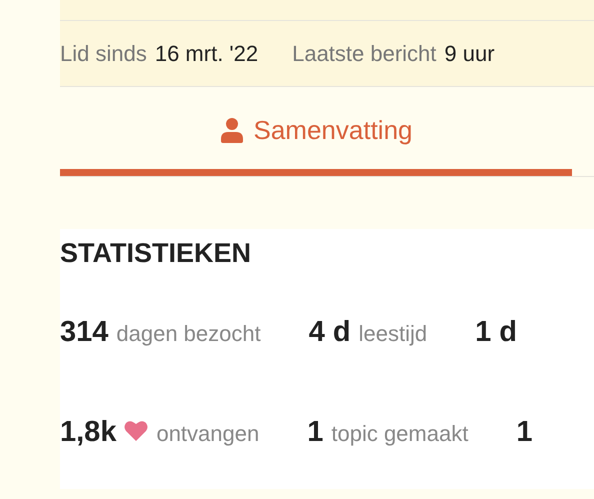 The height and width of the screenshot is (499, 594). What do you see at coordinates (208, 434) in the screenshot?
I see `stat-label: ontvangen` at bounding box center [208, 434].